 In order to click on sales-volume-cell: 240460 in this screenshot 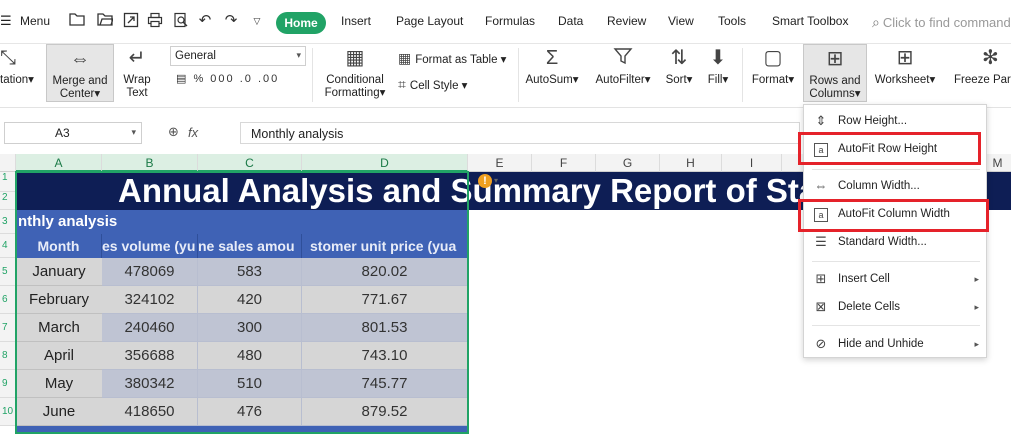, I will do `click(150, 328)`.